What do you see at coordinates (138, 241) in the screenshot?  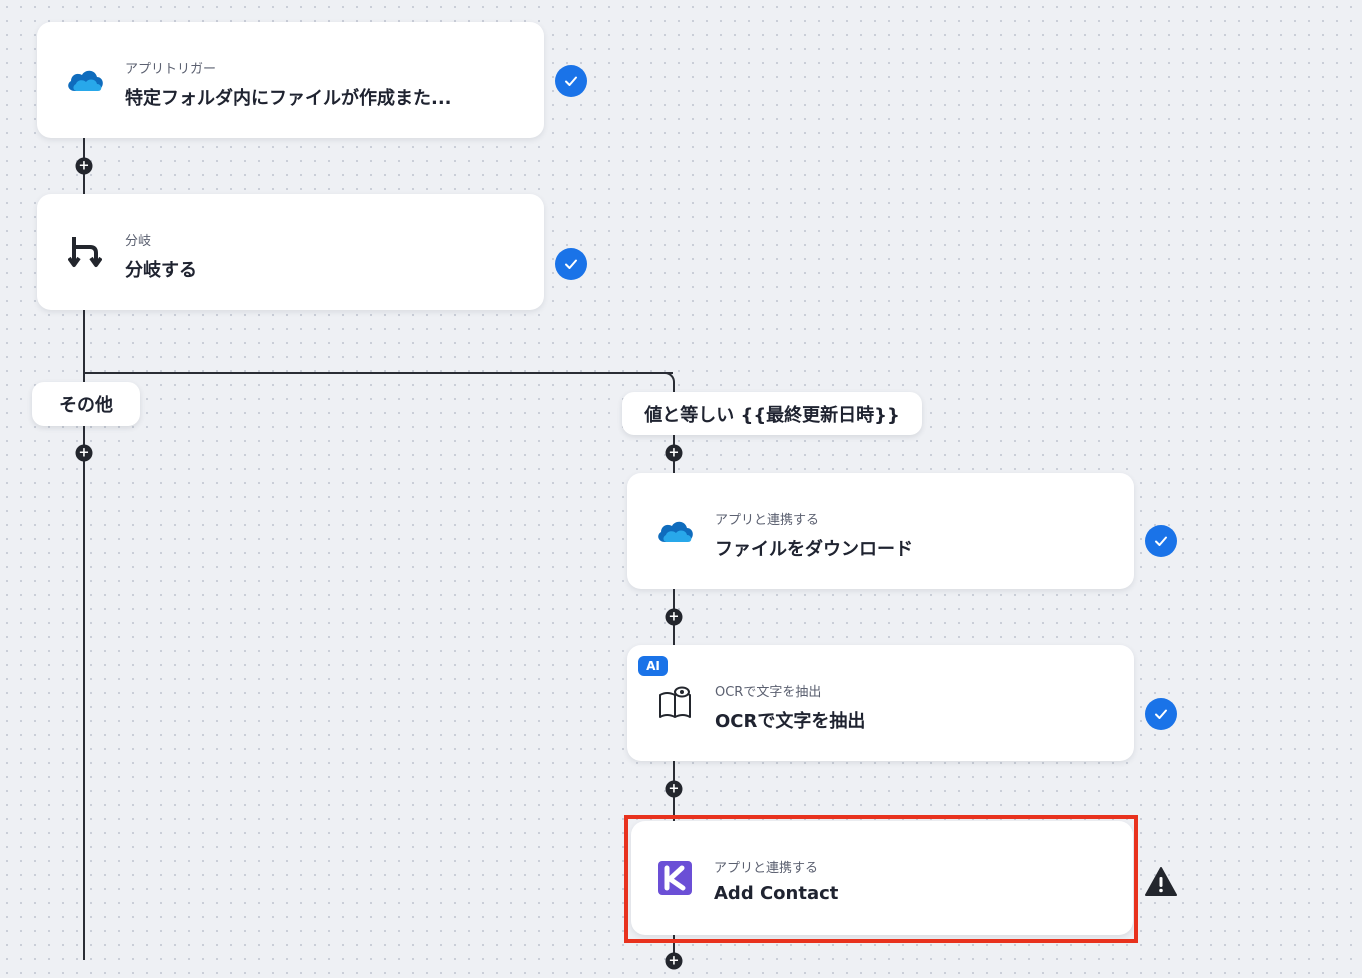 I see `branch-step-subtitle: 分岐` at bounding box center [138, 241].